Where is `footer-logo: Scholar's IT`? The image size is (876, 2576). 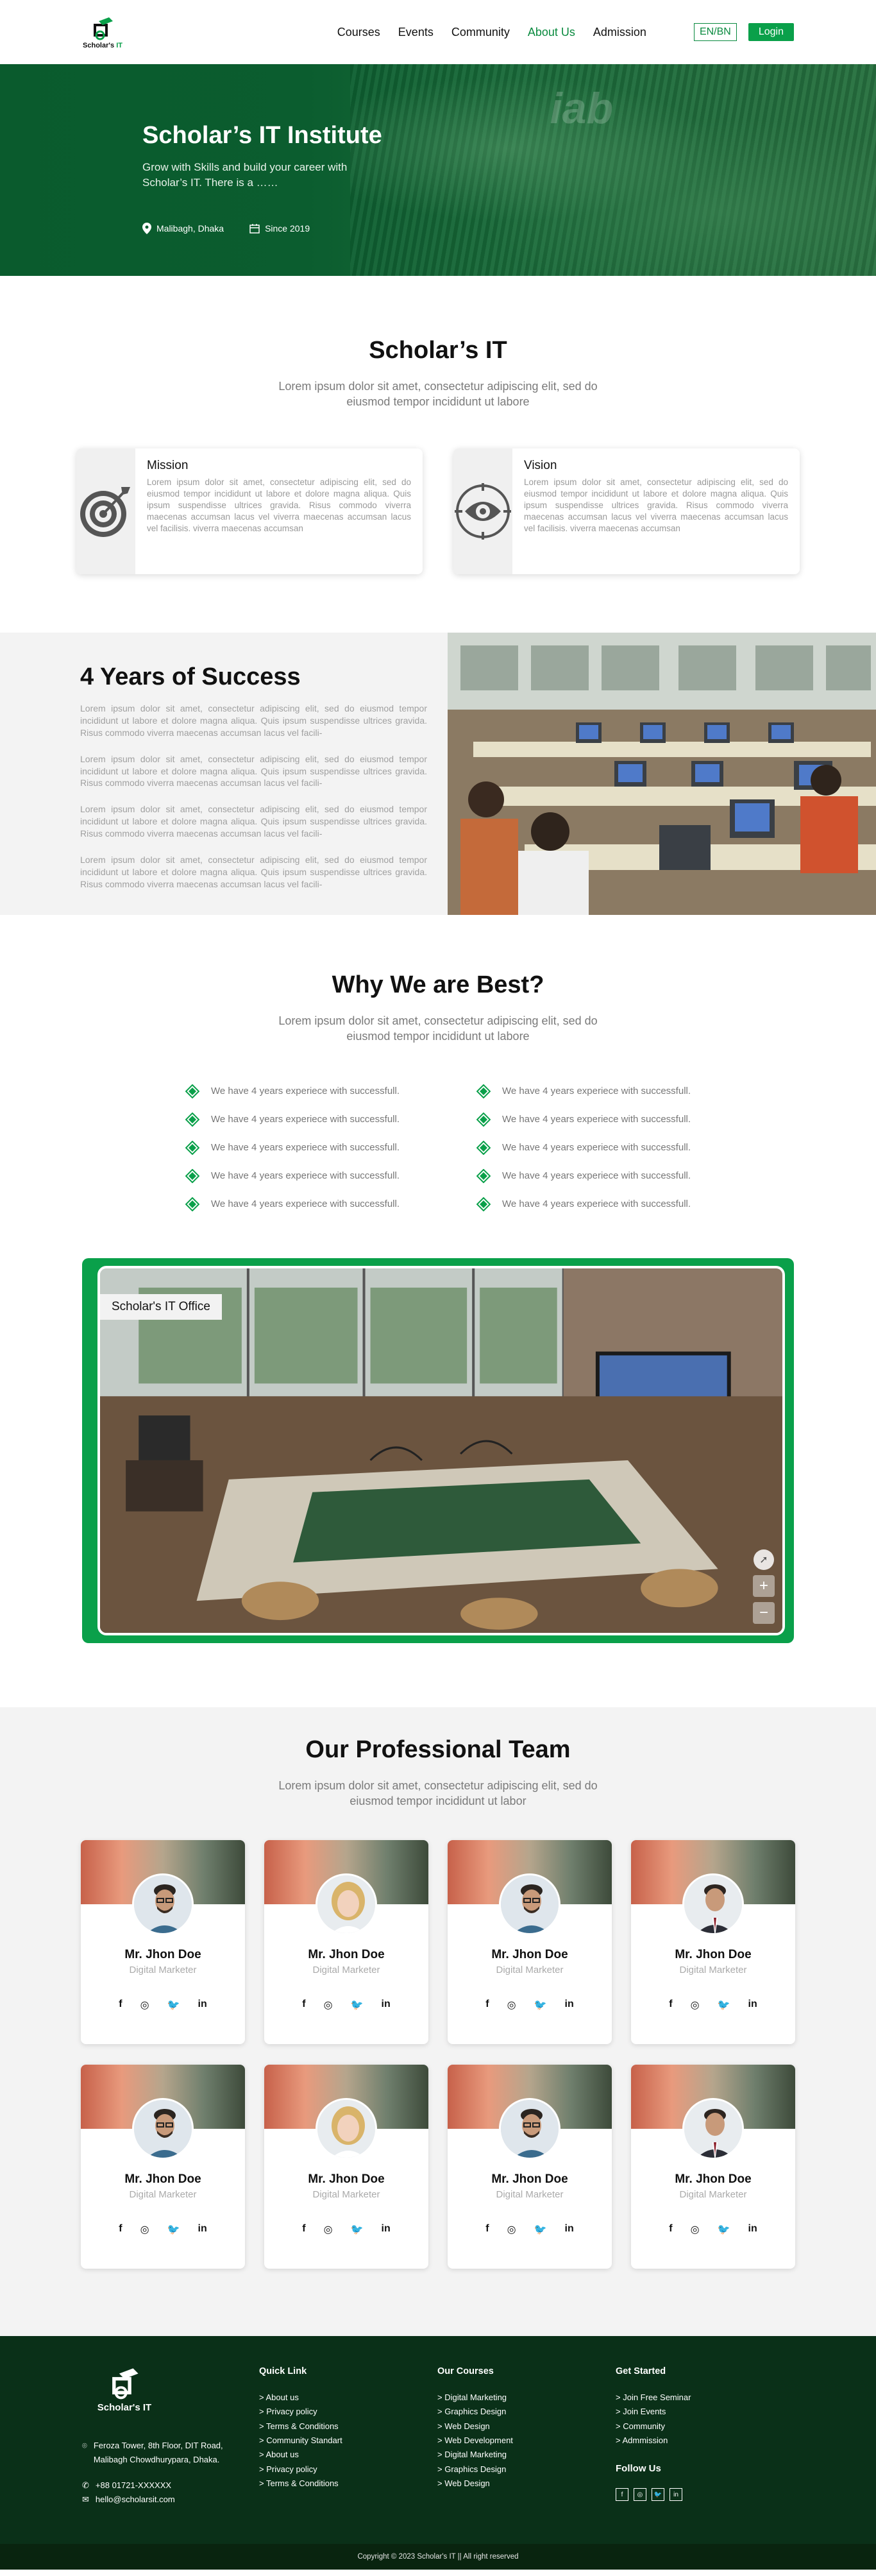 footer-logo: Scholar's IT is located at coordinates (124, 2389).